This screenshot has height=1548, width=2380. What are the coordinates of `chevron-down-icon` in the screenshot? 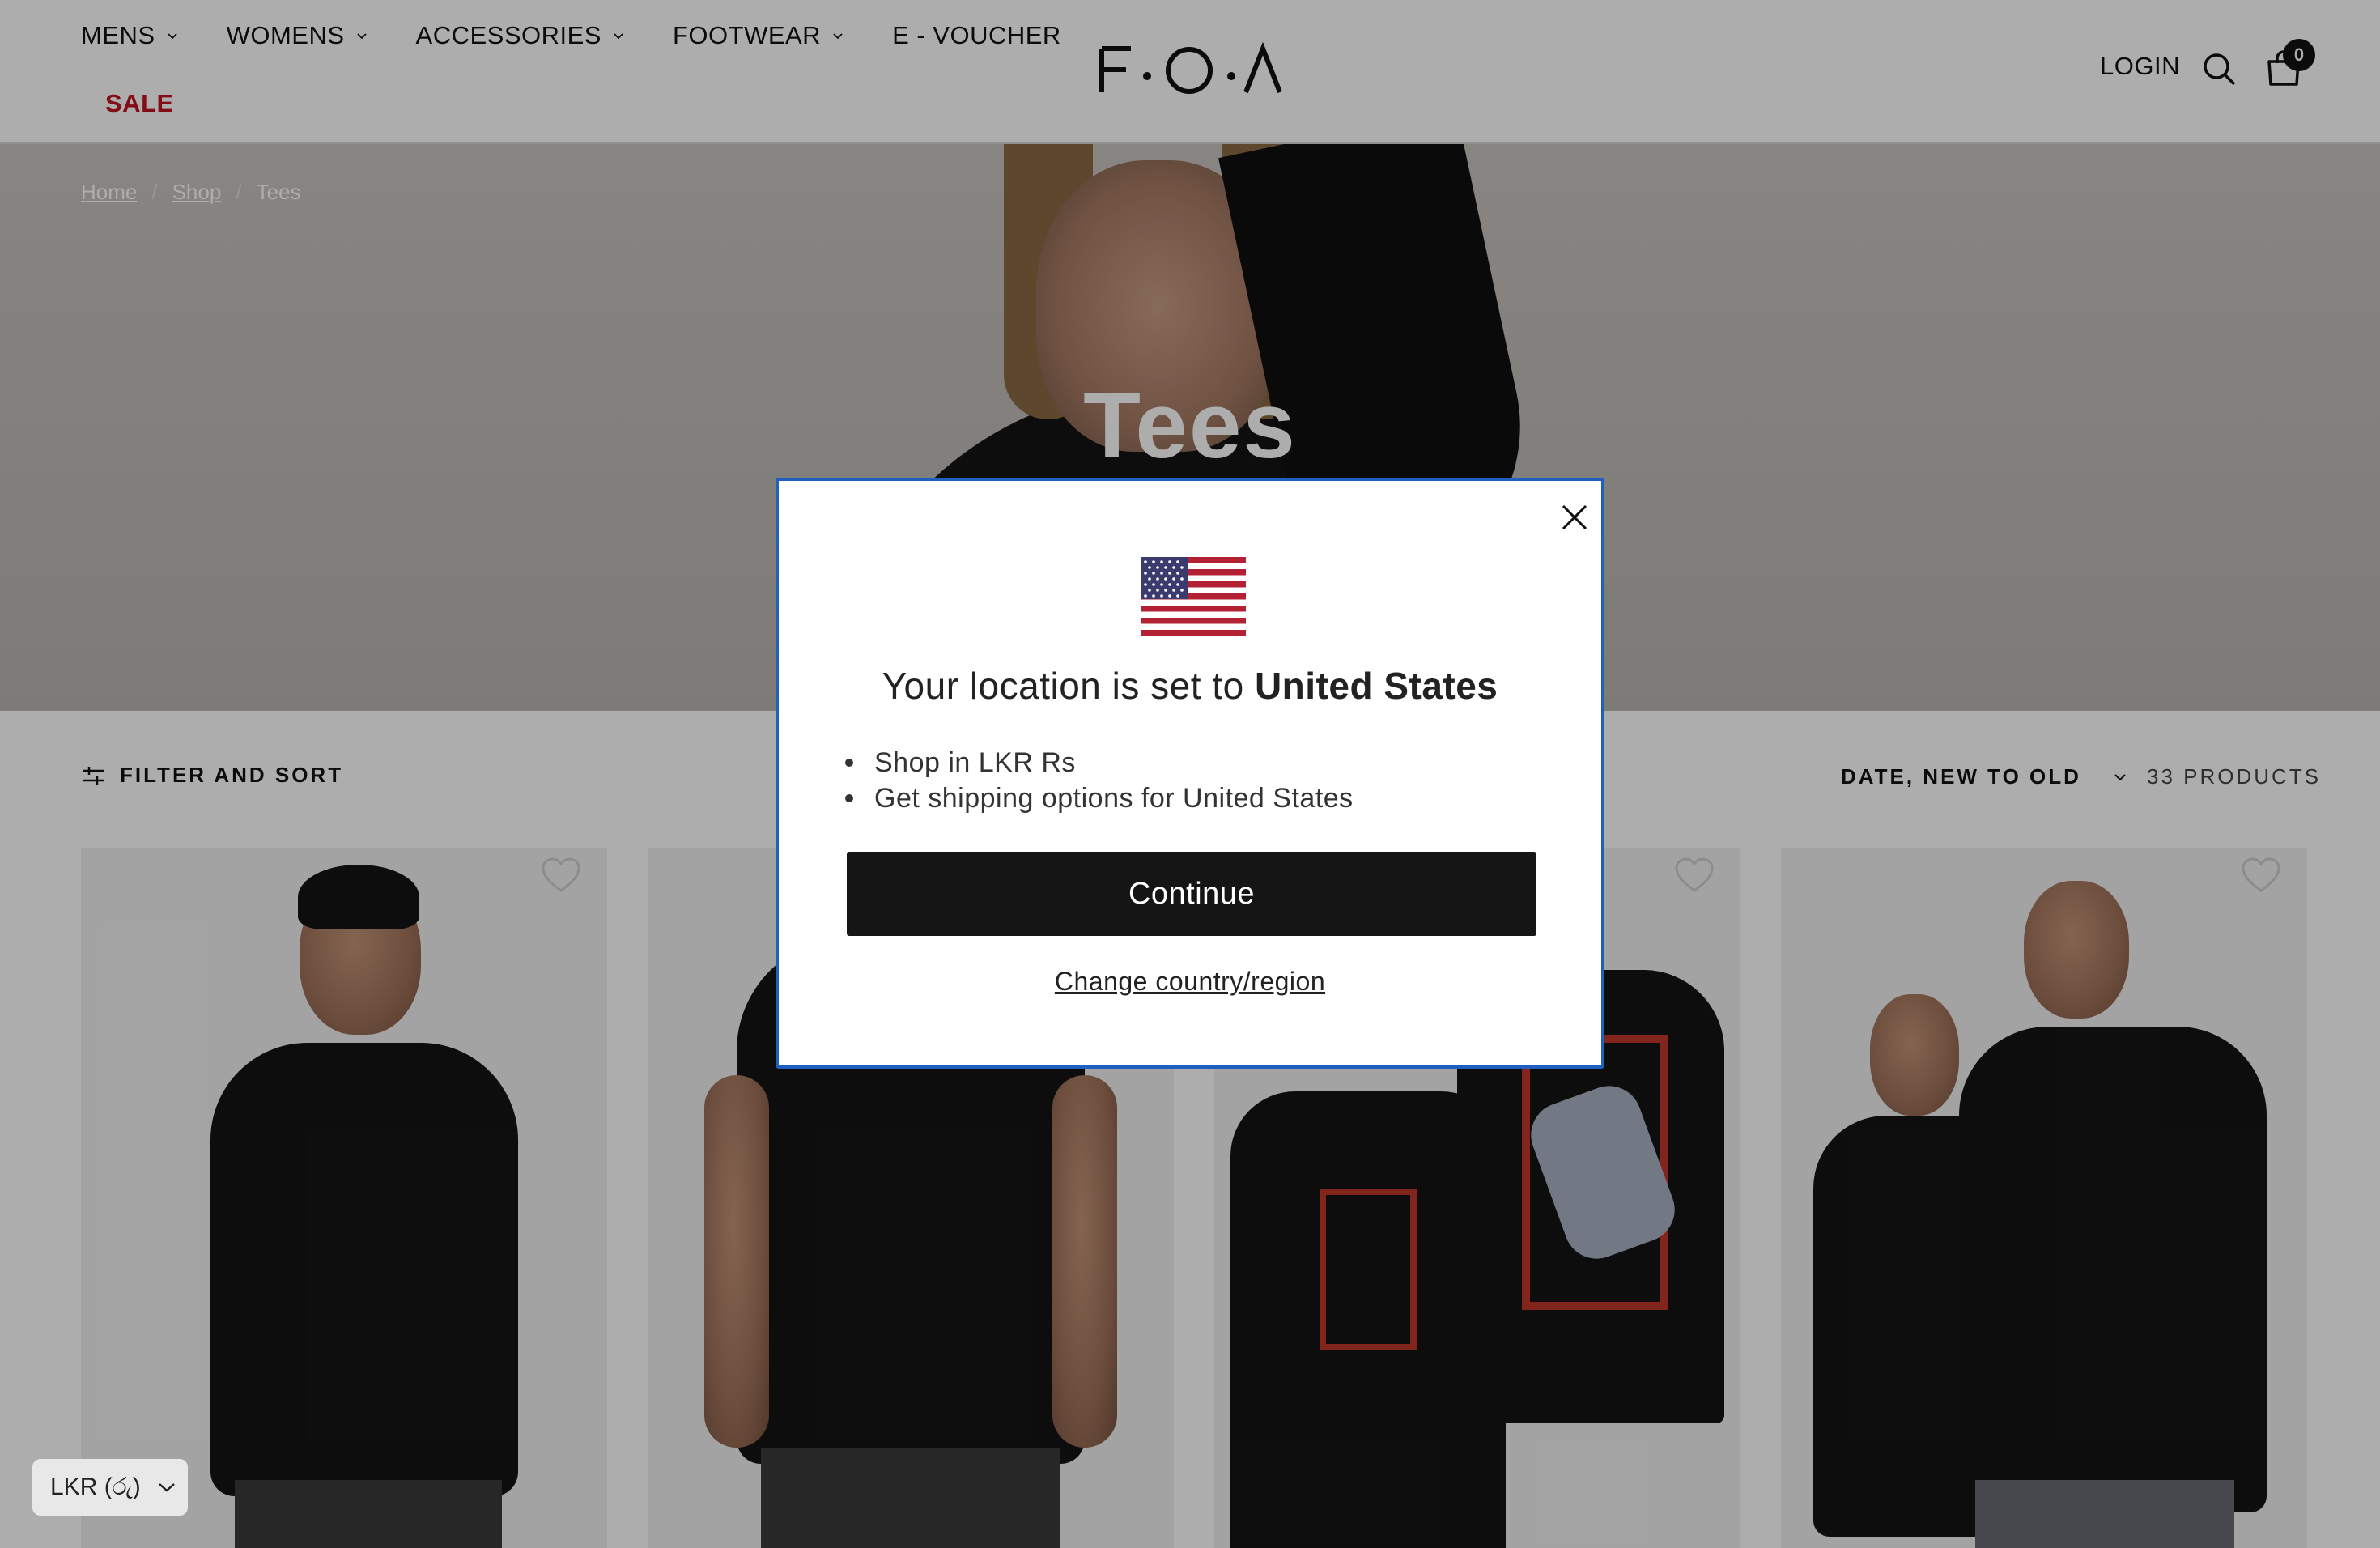 It's located at (166, 1488).